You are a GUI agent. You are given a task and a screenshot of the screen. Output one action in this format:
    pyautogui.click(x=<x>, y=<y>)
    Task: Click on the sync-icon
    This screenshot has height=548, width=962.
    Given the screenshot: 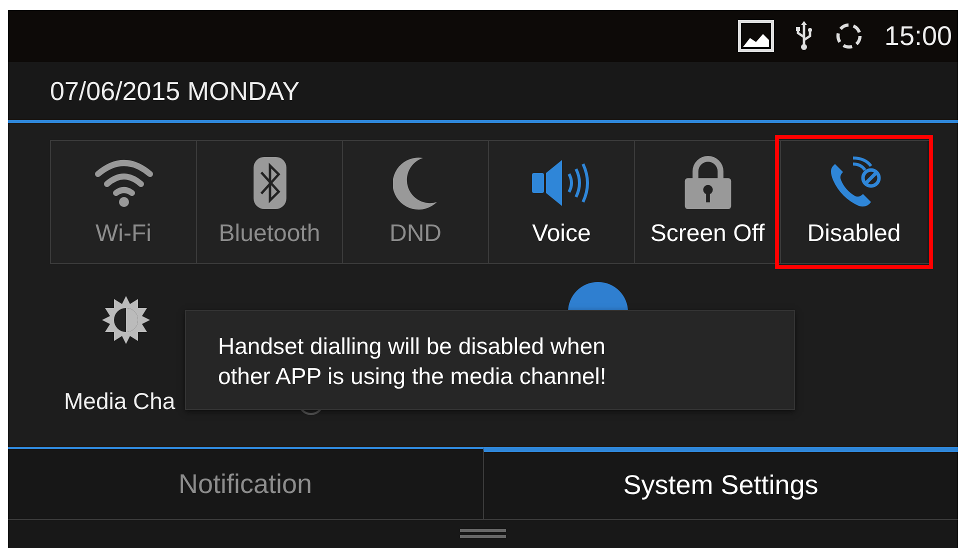 What is the action you would take?
    pyautogui.click(x=849, y=36)
    